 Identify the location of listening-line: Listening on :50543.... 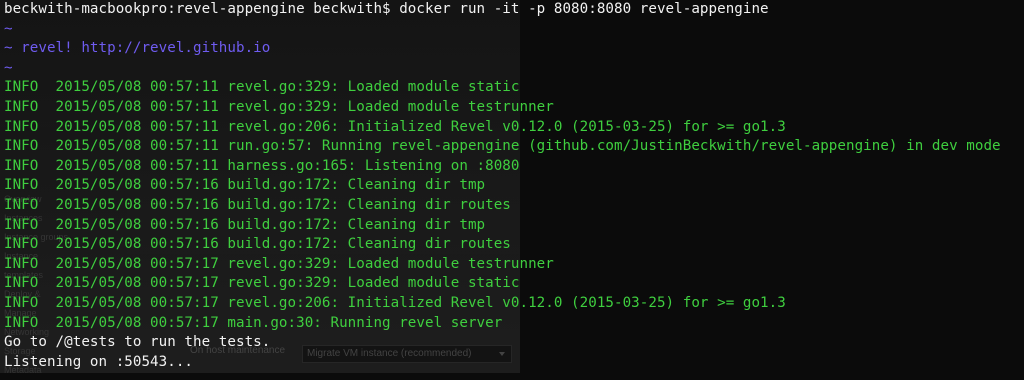
(99, 361).